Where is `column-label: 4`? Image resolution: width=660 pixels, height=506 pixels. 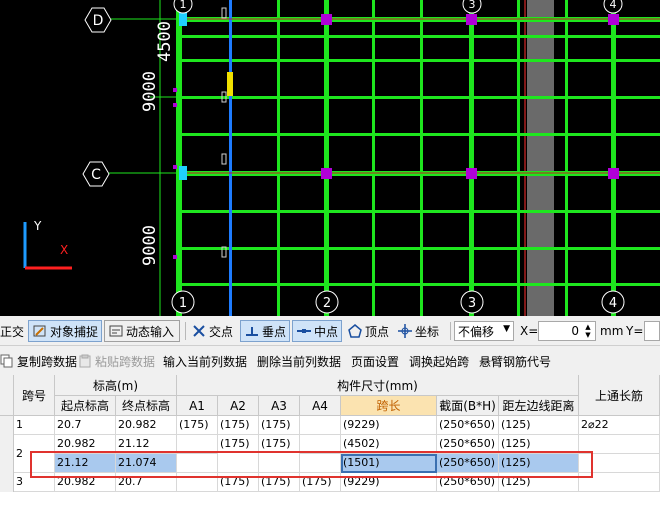 column-label: 4 is located at coordinates (613, 5).